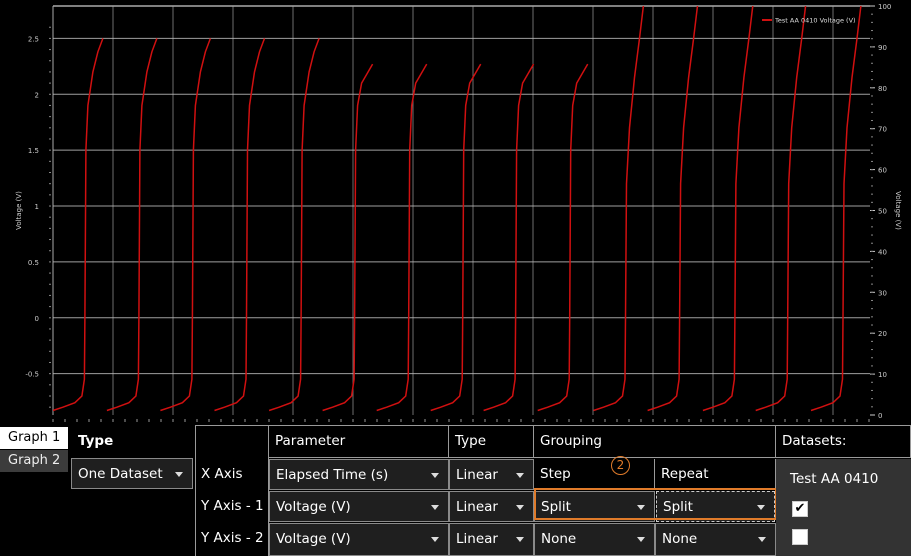  Describe the element at coordinates (800, 537) in the screenshot. I see `y2-dataset-checkbox` at that location.